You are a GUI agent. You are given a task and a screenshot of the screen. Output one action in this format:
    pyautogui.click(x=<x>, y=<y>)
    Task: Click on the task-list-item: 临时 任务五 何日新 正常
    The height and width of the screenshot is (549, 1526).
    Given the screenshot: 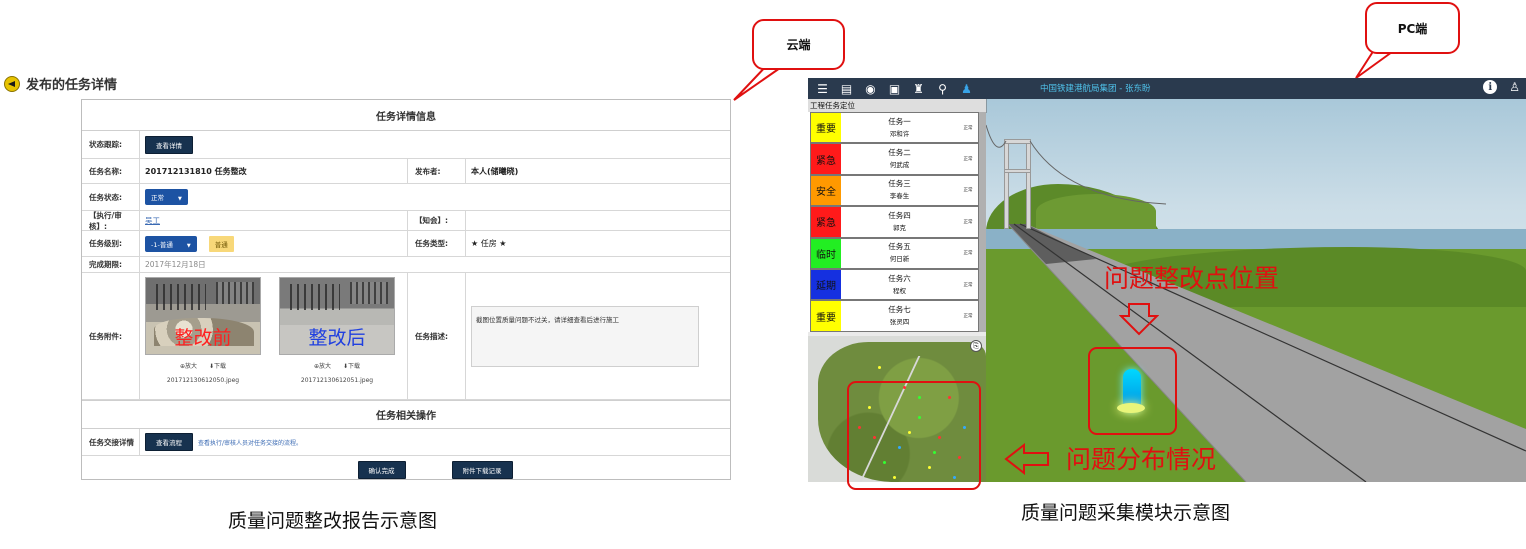 What is the action you would take?
    pyautogui.click(x=894, y=253)
    